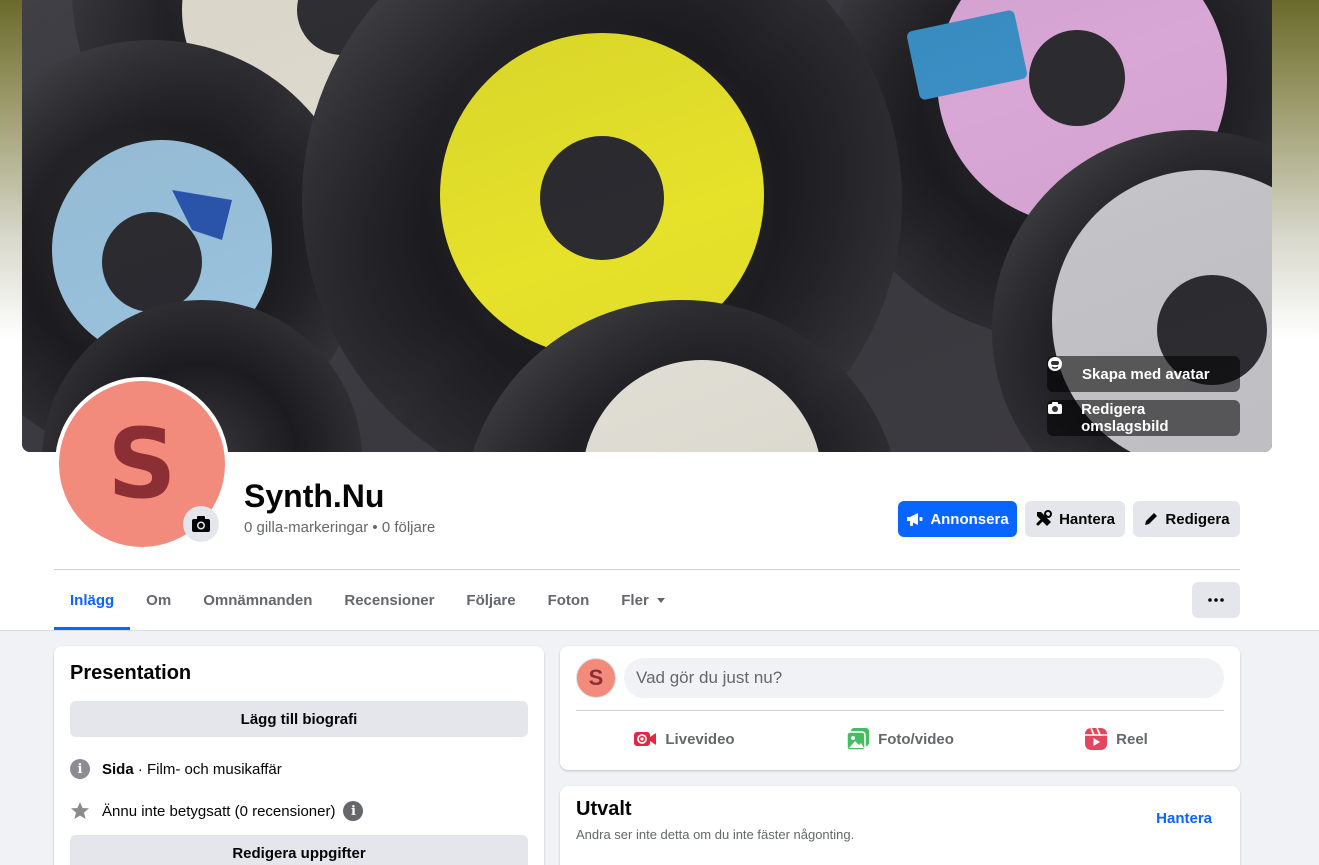  What do you see at coordinates (1061, 369) in the screenshot?
I see `avatar-icon` at bounding box center [1061, 369].